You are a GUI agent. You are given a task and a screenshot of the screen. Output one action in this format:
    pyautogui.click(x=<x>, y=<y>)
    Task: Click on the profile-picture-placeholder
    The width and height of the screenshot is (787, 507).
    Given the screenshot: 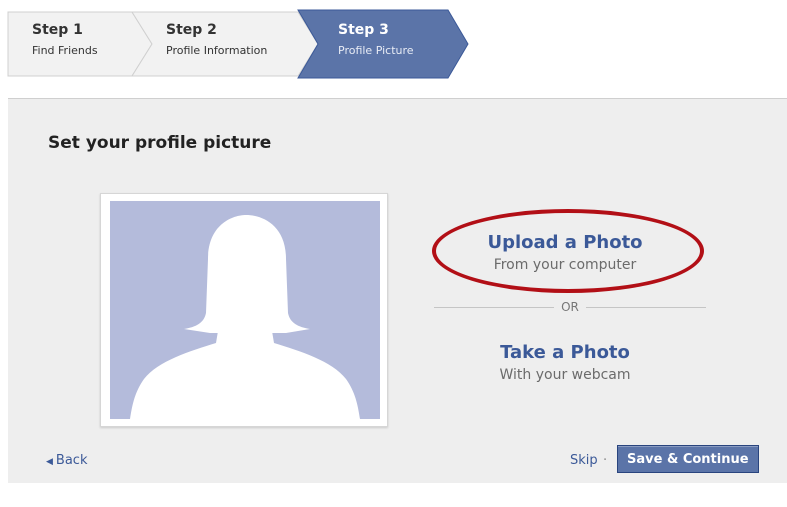 What is the action you would take?
    pyautogui.click(x=245, y=310)
    